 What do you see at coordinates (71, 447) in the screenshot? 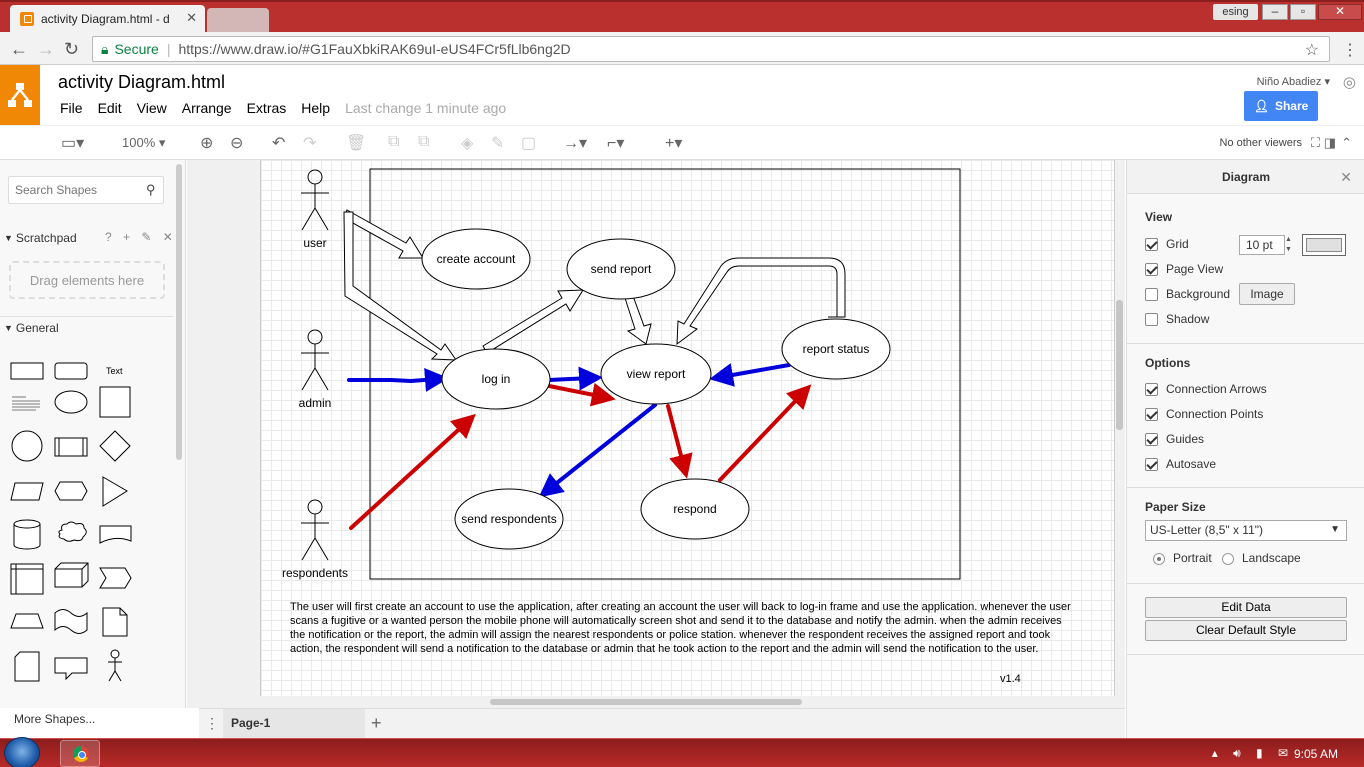
I see `process-shape` at bounding box center [71, 447].